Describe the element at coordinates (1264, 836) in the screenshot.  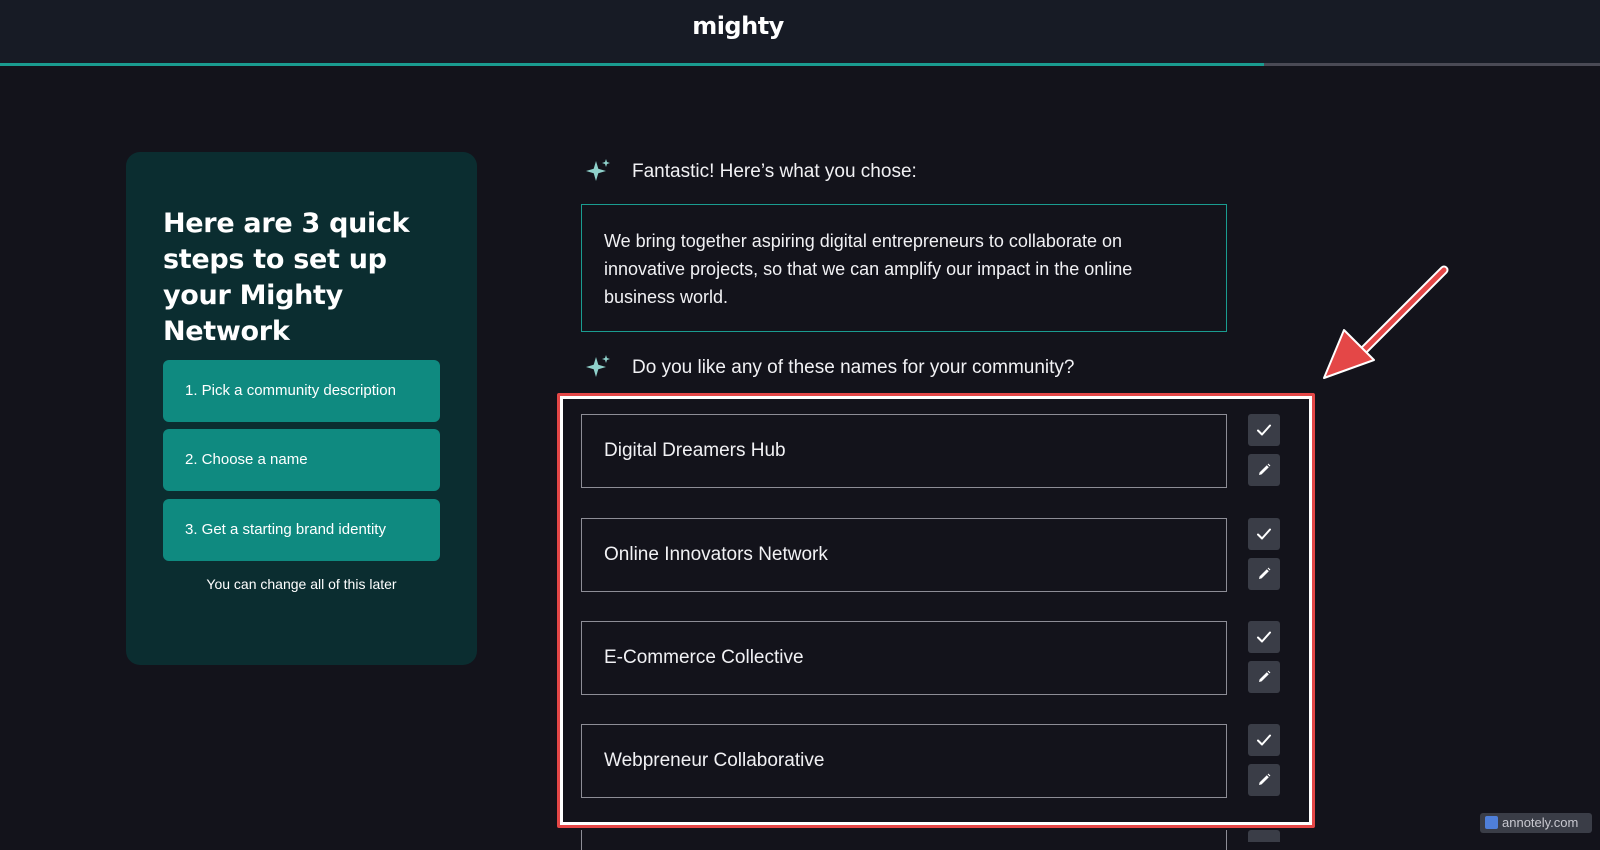
I see `accept-name-button` at that location.